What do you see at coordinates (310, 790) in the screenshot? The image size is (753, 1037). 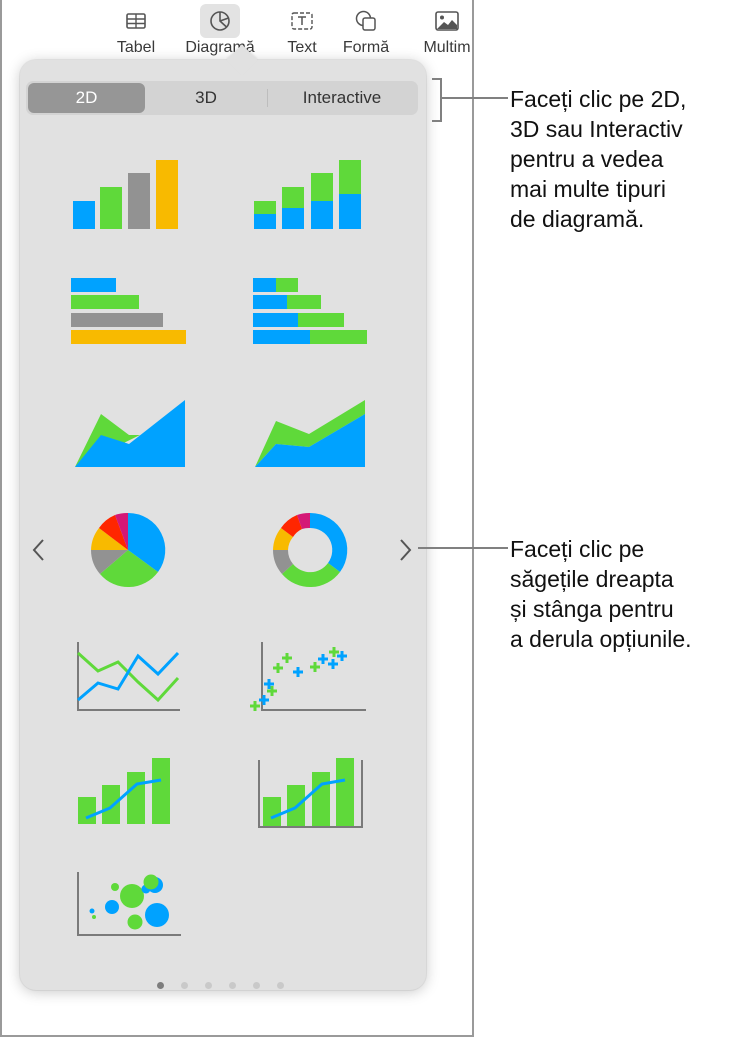 I see `chart-type-two-axis` at bounding box center [310, 790].